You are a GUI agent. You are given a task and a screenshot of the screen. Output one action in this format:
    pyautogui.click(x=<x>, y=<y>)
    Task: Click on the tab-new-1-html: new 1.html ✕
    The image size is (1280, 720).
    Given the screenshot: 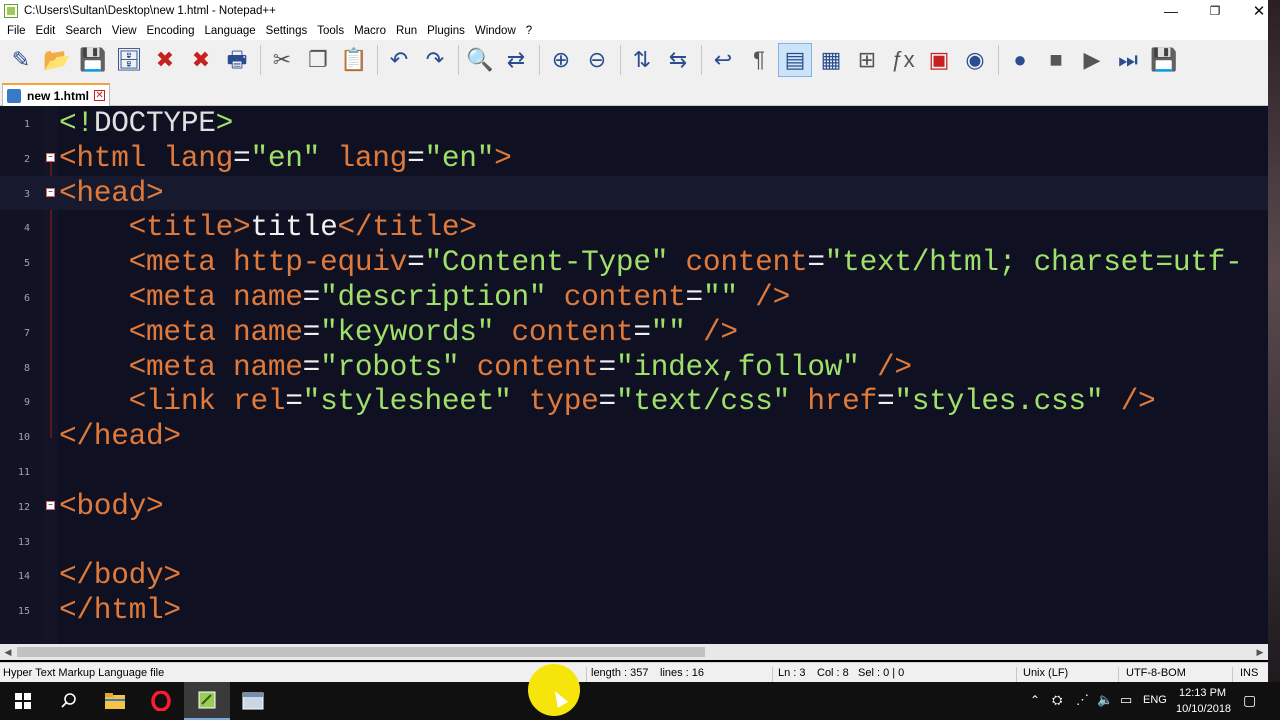 What is the action you would take?
    pyautogui.click(x=56, y=94)
    